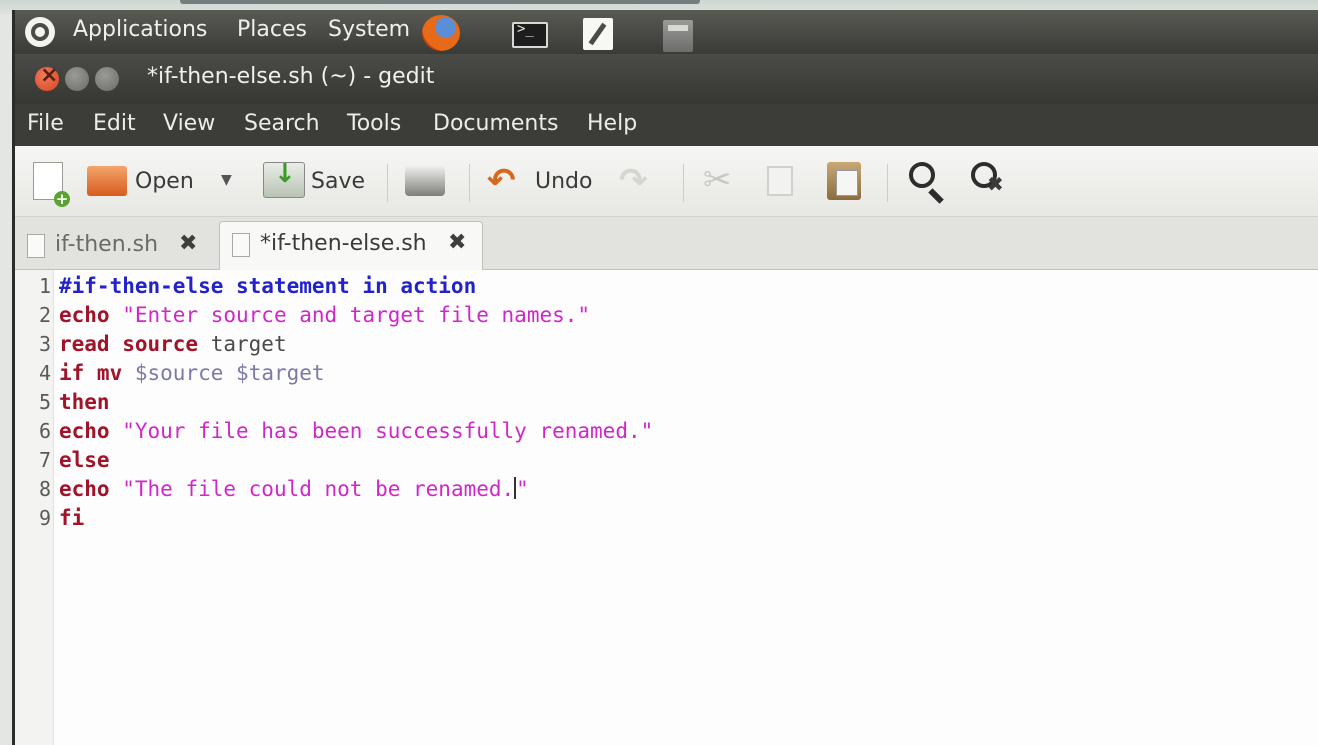  What do you see at coordinates (91, 373) in the screenshot?
I see `keyword-token: if mv` at bounding box center [91, 373].